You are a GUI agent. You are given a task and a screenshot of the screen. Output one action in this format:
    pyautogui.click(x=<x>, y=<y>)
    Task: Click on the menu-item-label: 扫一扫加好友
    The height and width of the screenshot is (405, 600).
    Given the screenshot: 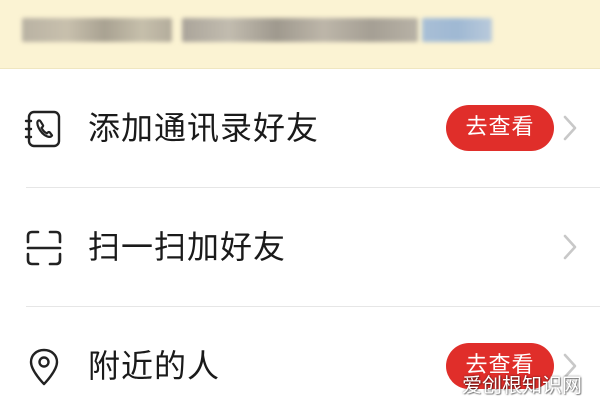 What is the action you would take?
    pyautogui.click(x=187, y=247)
    